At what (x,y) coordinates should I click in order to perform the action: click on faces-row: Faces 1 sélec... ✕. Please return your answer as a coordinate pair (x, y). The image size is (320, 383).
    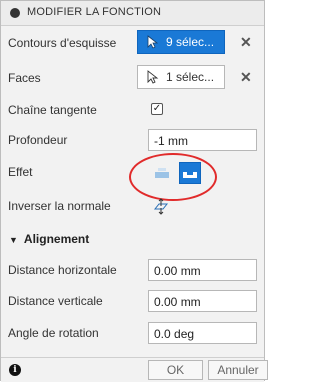
    Looking at the image, I should click on (132, 78).